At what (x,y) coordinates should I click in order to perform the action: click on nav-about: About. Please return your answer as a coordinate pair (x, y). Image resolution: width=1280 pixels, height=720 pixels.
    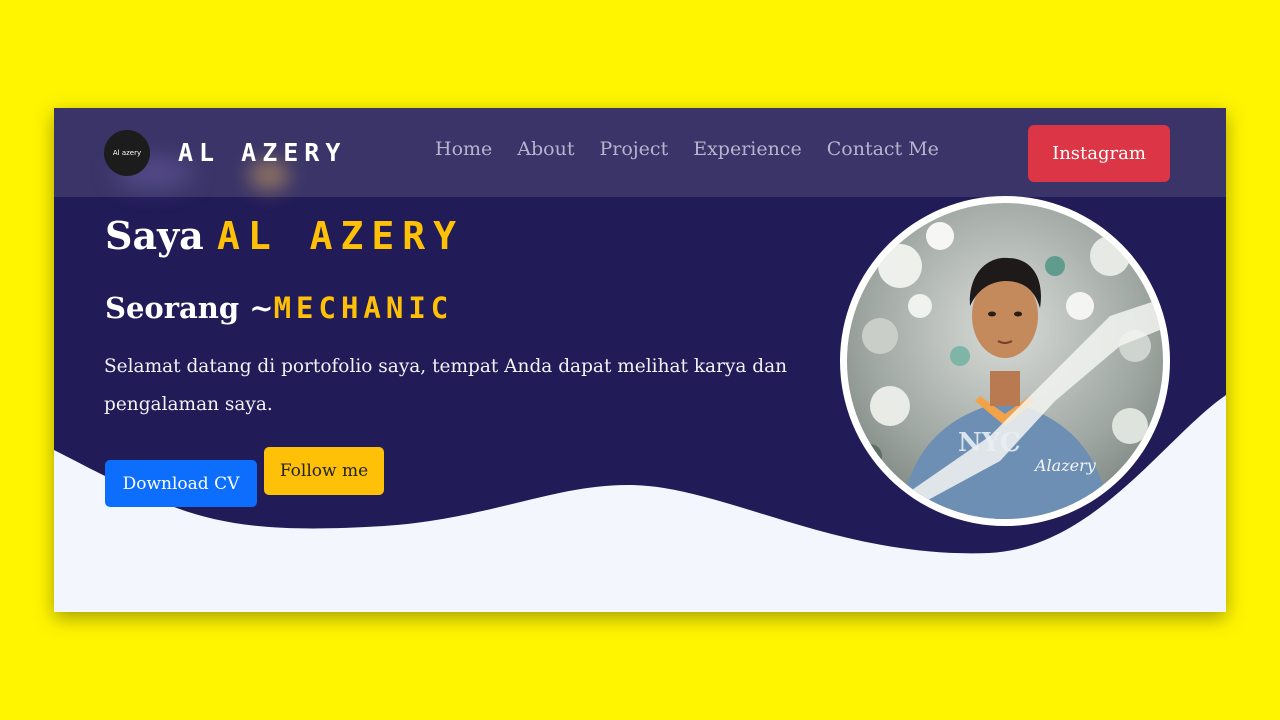
    Looking at the image, I should click on (545, 149).